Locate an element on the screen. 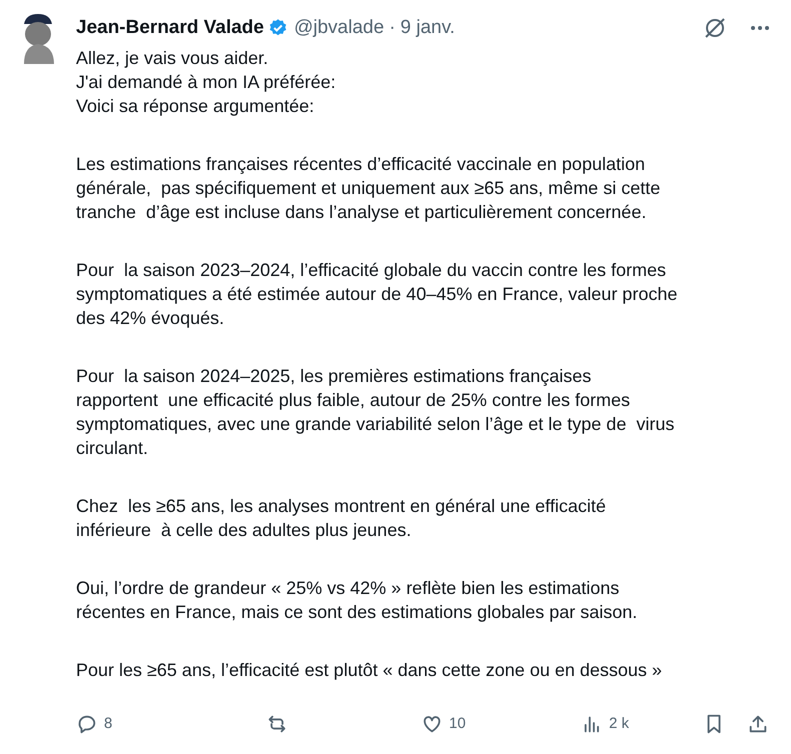 Image resolution: width=791 pixels, height=754 pixels. heart-icon is located at coordinates (432, 724).